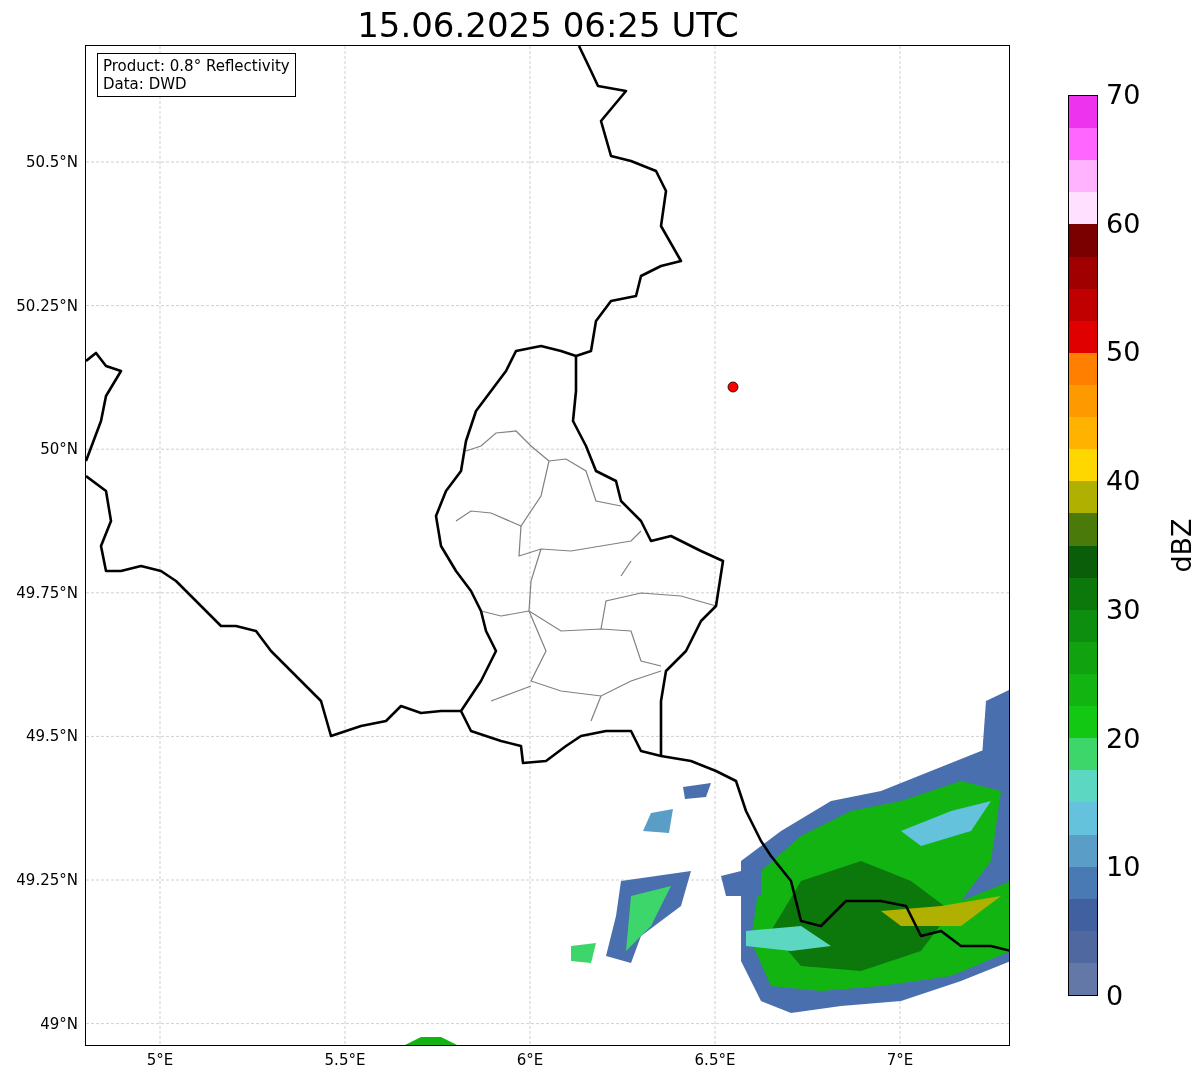  I want to click on scale-label: 40, so click(1123, 481).